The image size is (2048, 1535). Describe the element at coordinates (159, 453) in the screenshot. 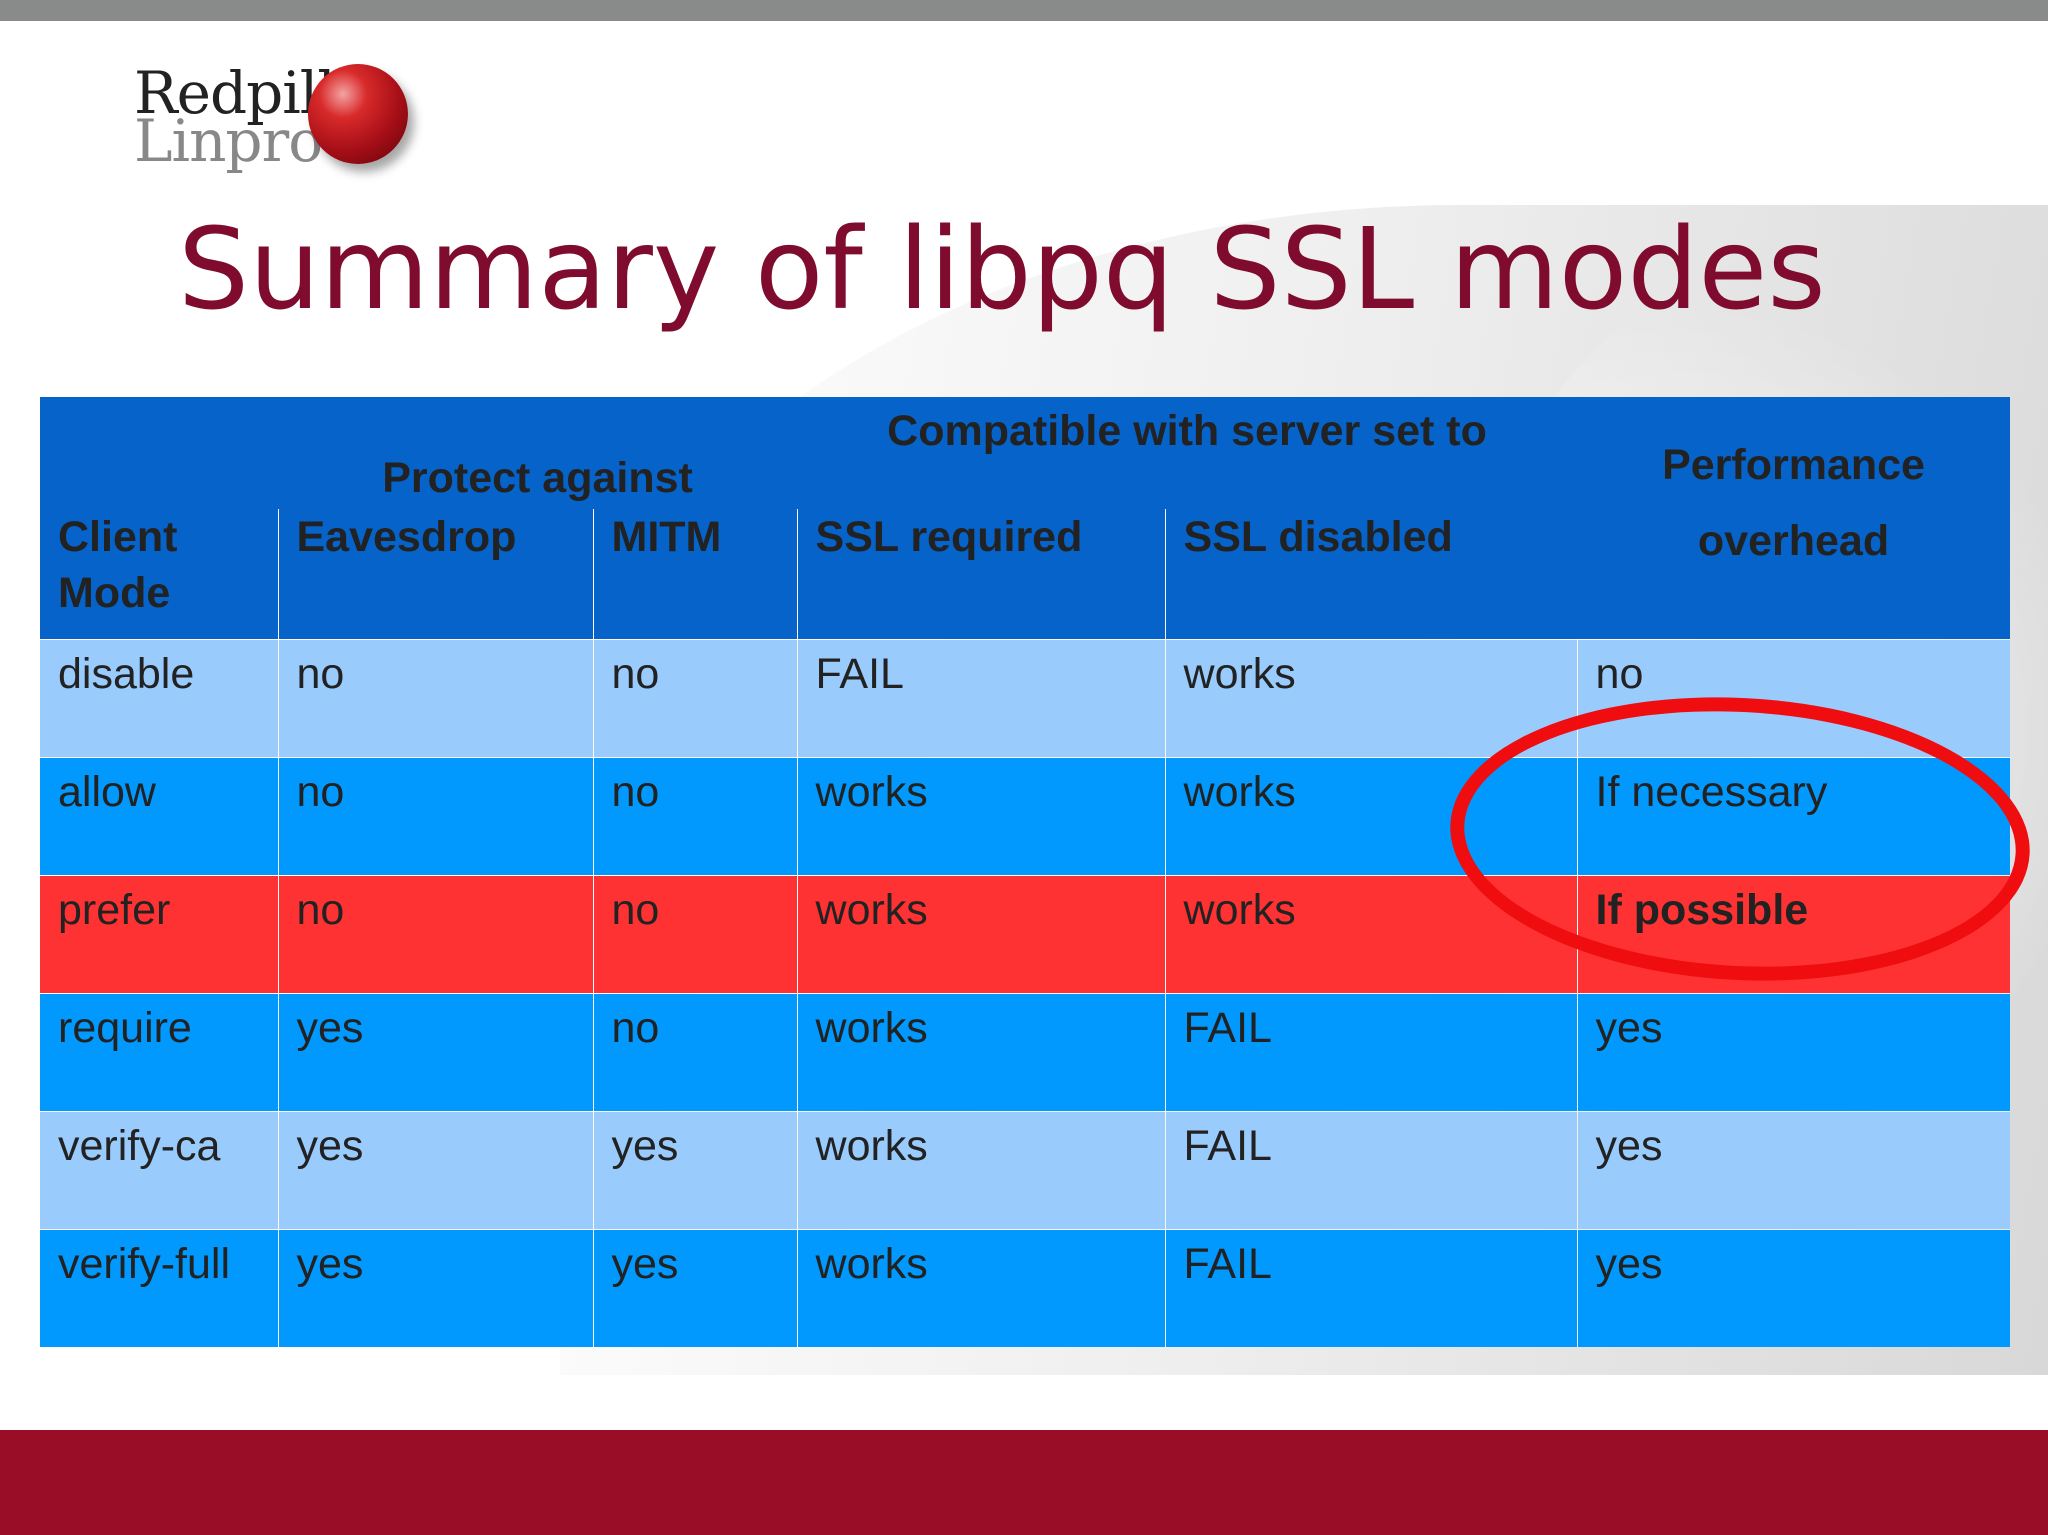

I see `header-empty-cell` at that location.